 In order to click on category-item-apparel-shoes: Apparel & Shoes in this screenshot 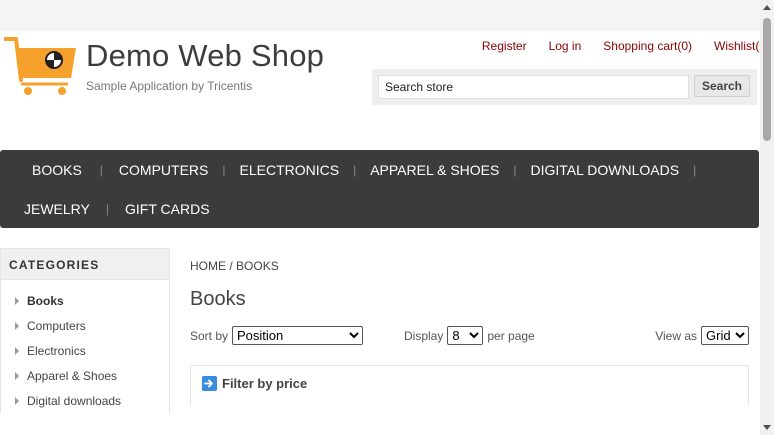, I will do `click(85, 375)`.